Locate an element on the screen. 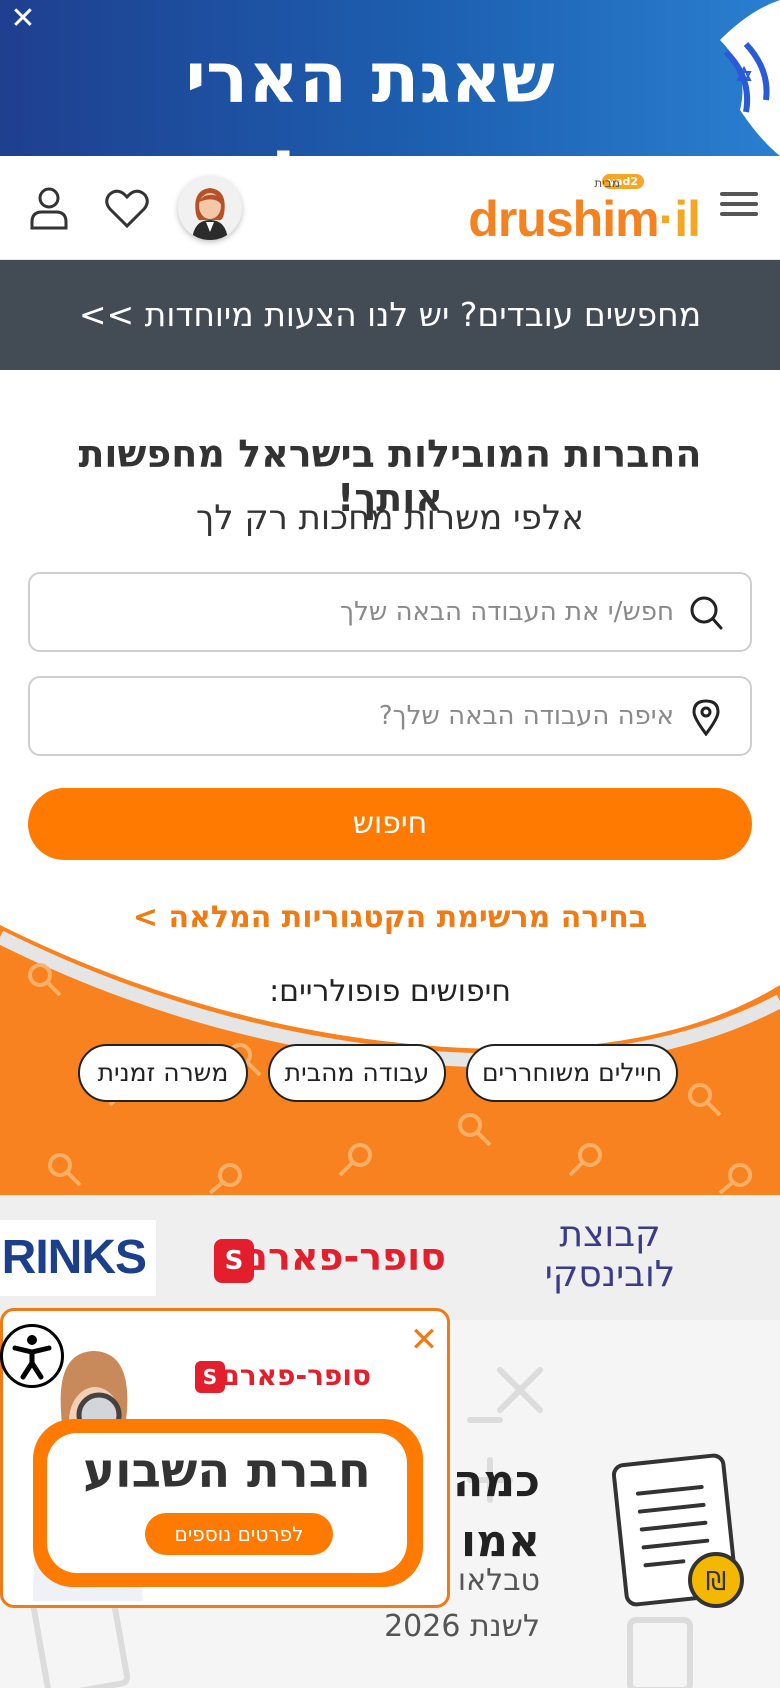  job-search-input is located at coordinates (360, 612).